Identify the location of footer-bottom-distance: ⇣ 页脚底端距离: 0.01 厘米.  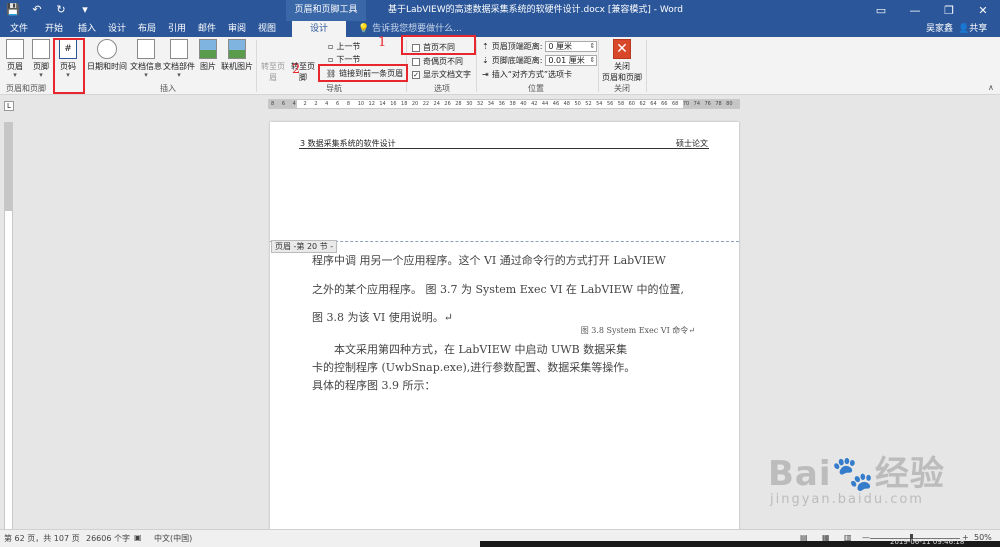
(540, 60).